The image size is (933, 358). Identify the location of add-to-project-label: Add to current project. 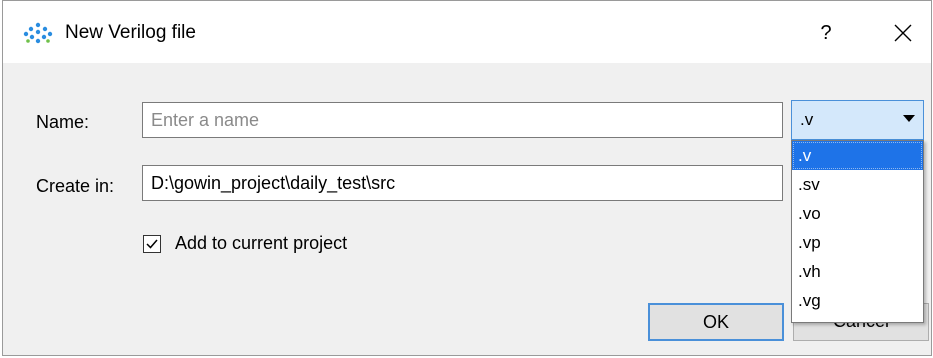
(261, 243).